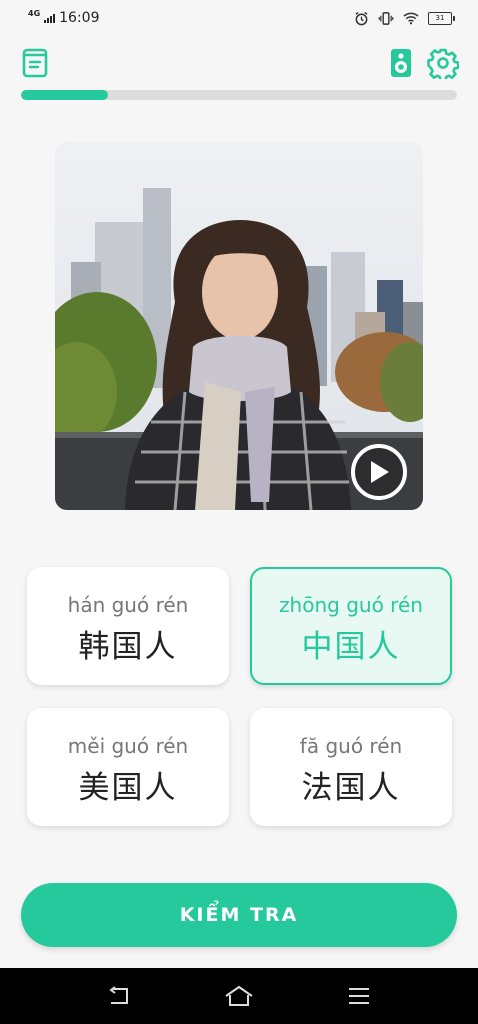 The image size is (478, 1024). I want to click on option-pinyin: hán guó rén, so click(128, 605).